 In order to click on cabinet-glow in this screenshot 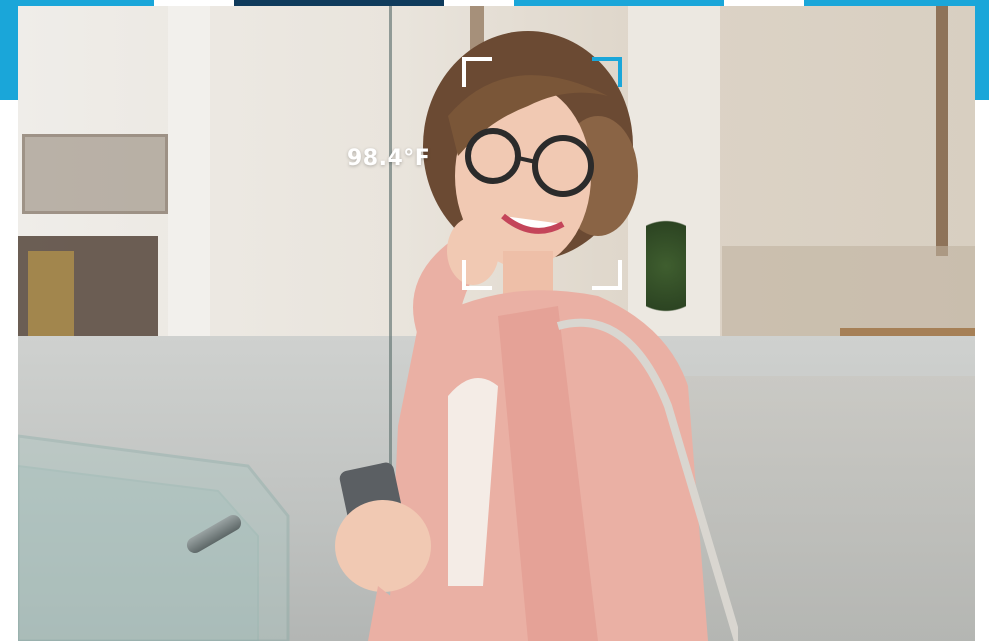, I will do `click(51, 296)`.